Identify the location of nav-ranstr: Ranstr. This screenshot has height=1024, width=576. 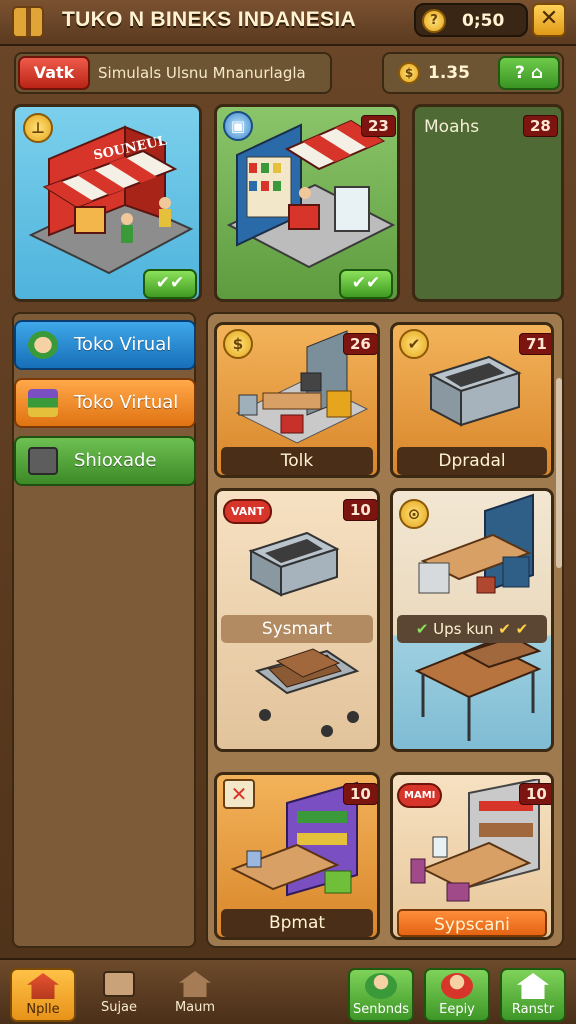
(533, 995).